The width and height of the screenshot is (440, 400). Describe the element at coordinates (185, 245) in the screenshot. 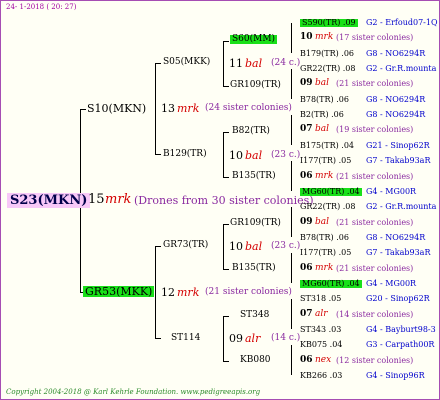

I see `ds-queen: GR73(TR)` at that location.